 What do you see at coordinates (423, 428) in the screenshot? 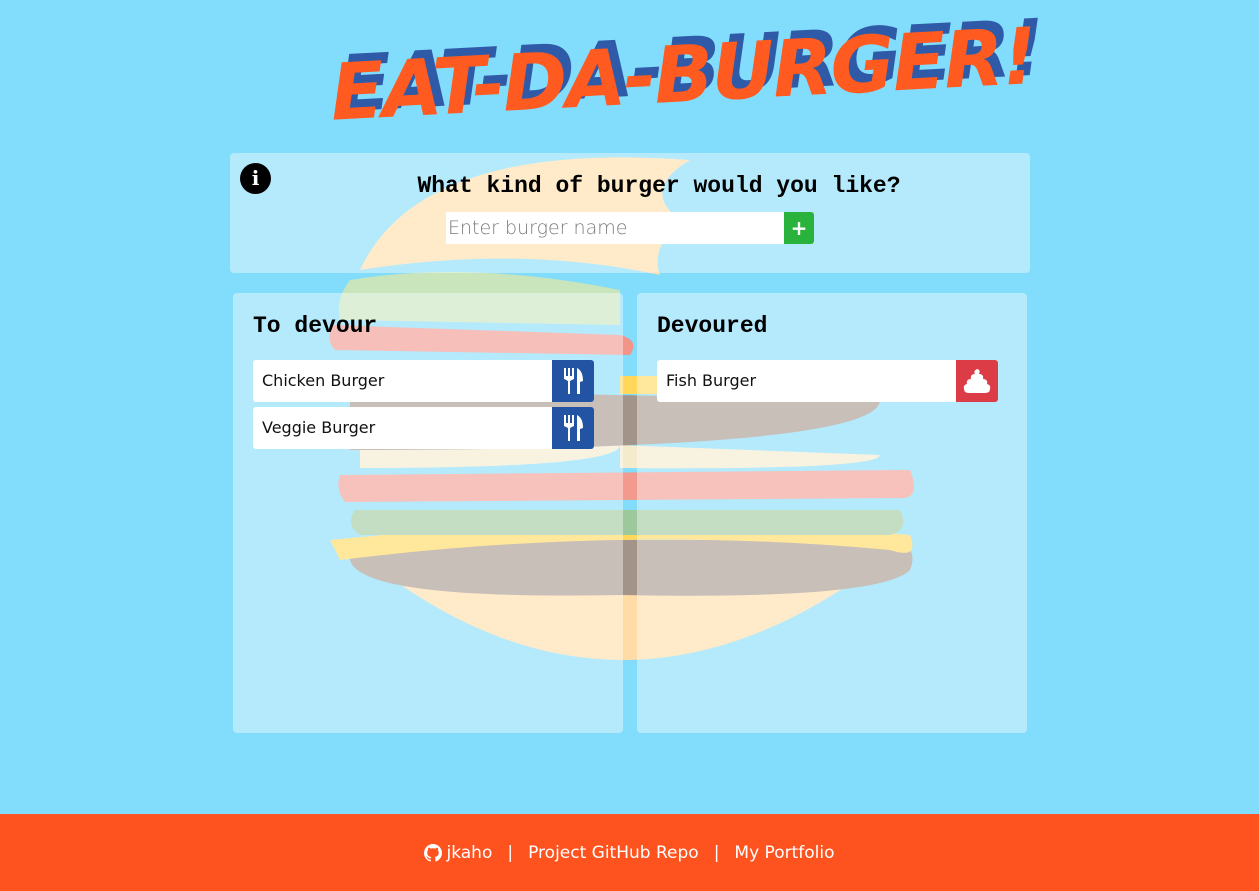
I see `burger-list-item: Veggie Burger` at bounding box center [423, 428].